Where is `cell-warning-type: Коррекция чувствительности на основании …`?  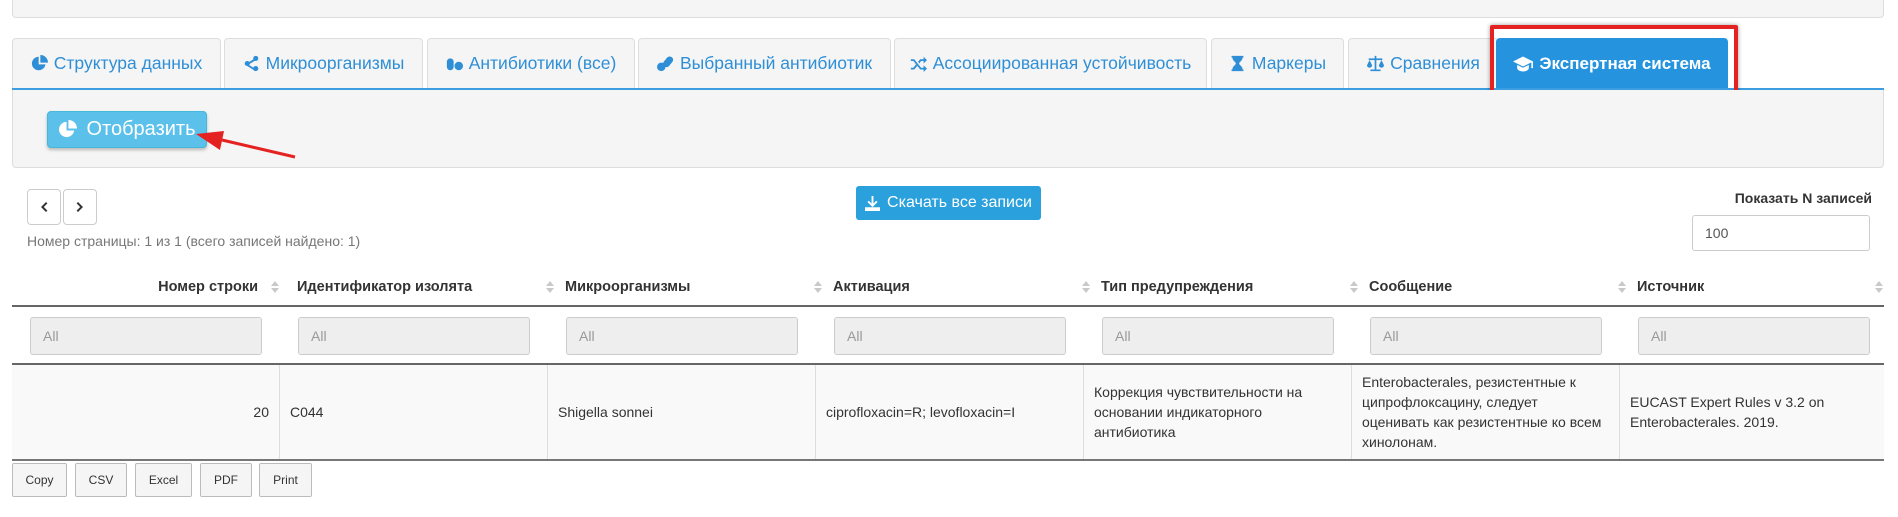
cell-warning-type: Коррекция чувствительности на основании … is located at coordinates (1218, 412).